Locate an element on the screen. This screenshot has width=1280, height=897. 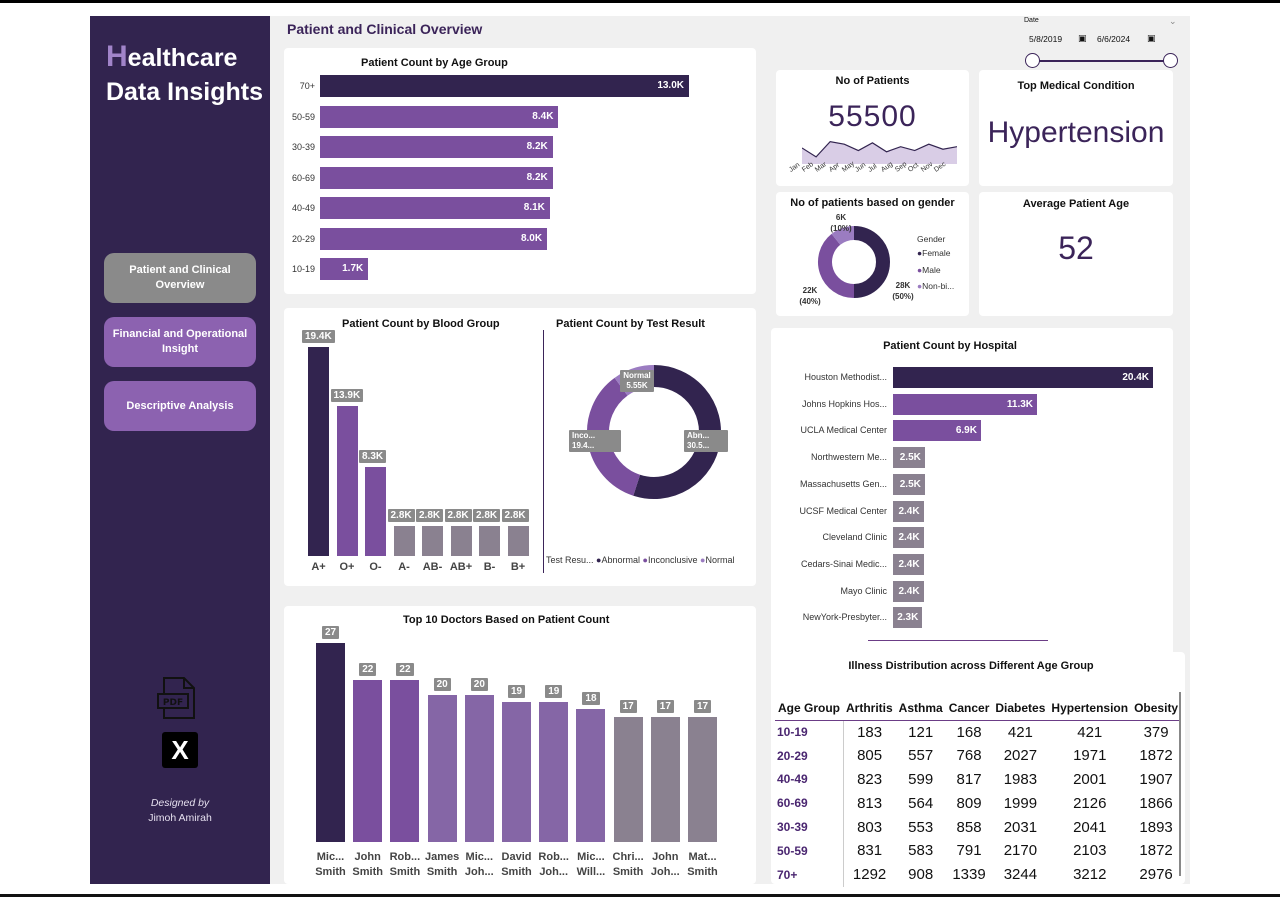
doctor-name-label: John is located at coordinates (665, 857).